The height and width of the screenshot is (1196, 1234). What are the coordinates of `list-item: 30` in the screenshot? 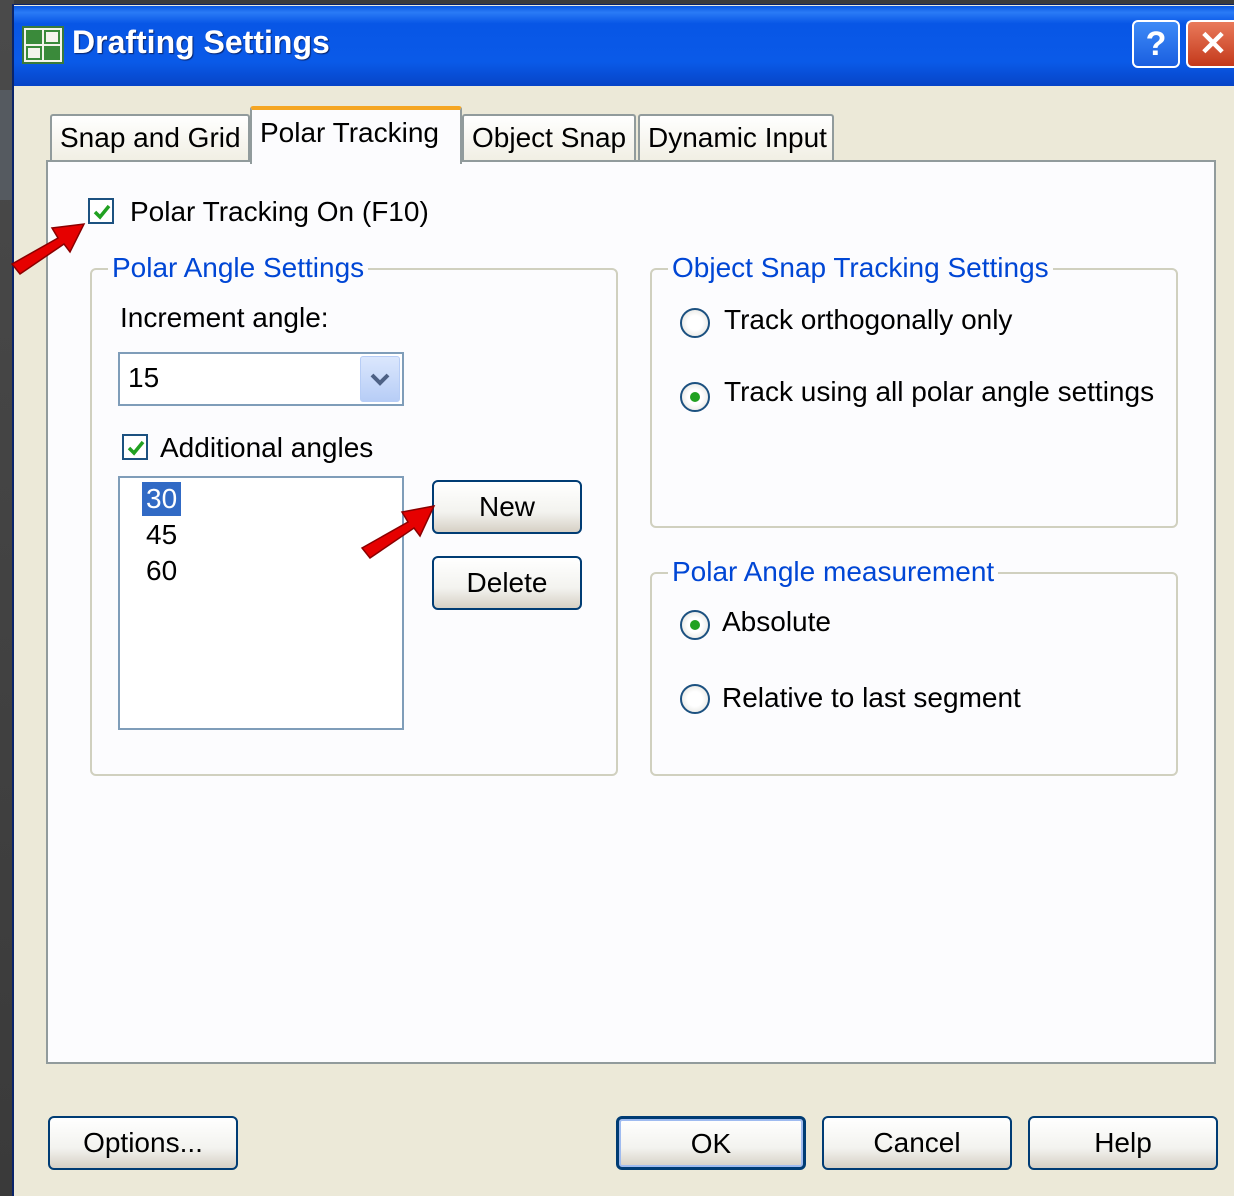 It's located at (162, 499).